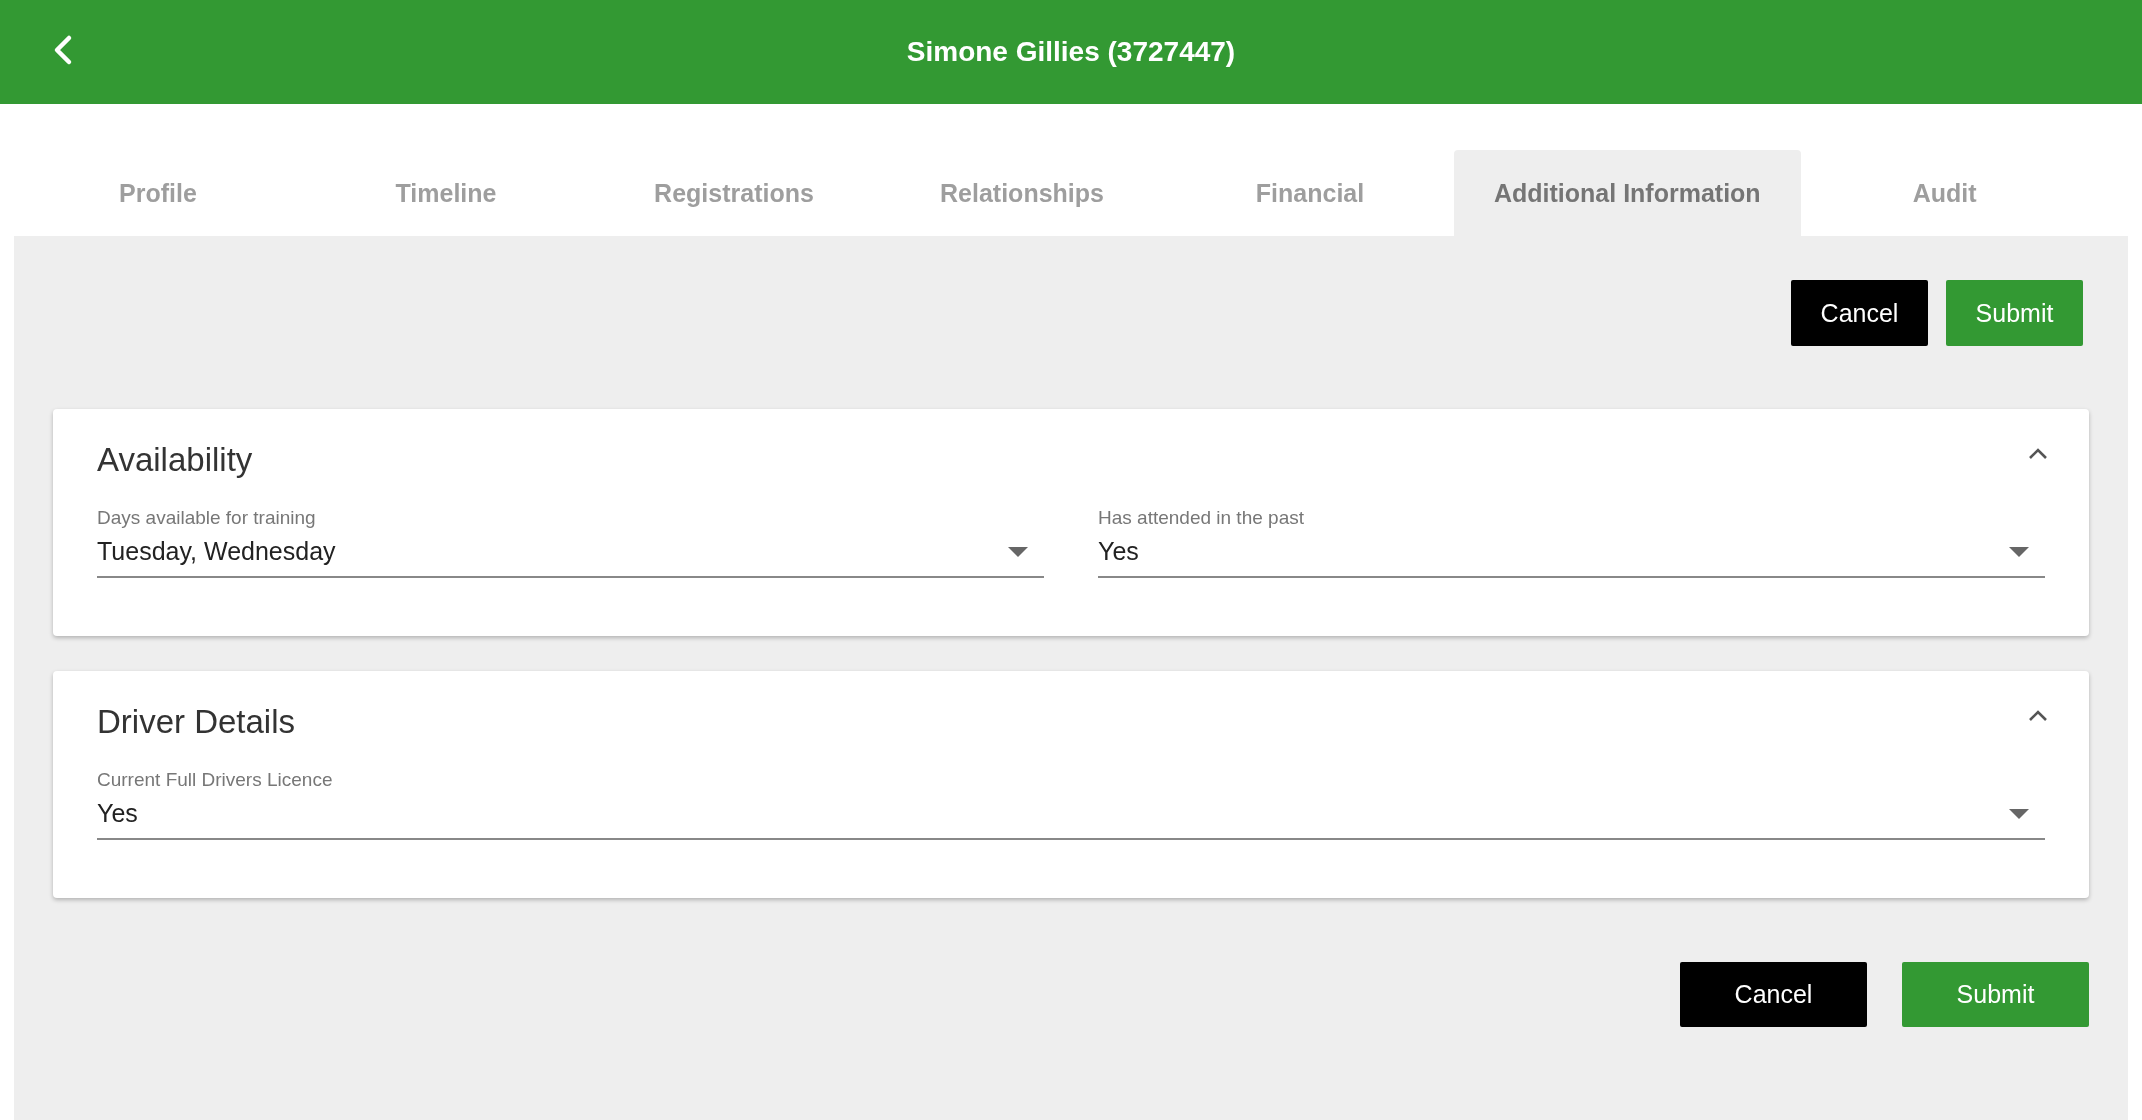 This screenshot has height=1120, width=2142. I want to click on field-value: Tuesday, Wednesday, so click(216, 551).